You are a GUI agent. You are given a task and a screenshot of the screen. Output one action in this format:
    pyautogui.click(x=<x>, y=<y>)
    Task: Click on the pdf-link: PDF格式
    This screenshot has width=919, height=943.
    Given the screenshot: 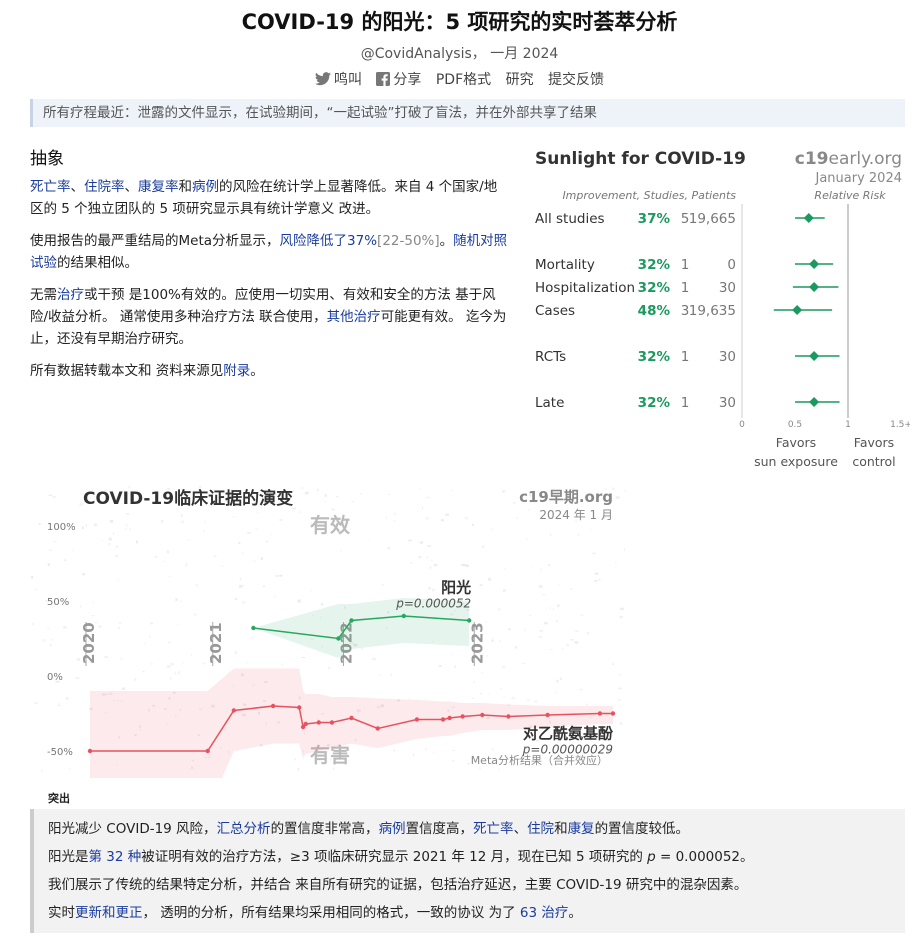 What is the action you would take?
    pyautogui.click(x=463, y=80)
    